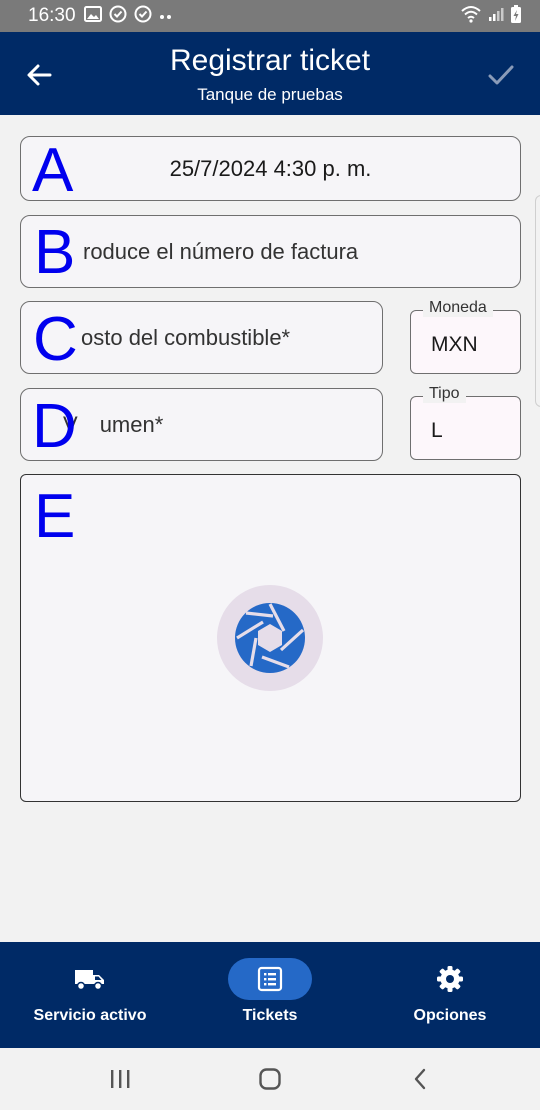 The width and height of the screenshot is (540, 1110). Describe the element at coordinates (537, 301) in the screenshot. I see `edge-panel-handle` at that location.